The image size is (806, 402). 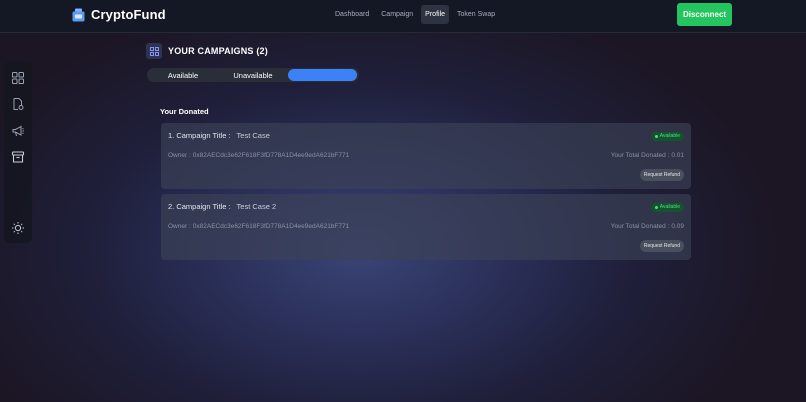 I want to click on document-settings-icon, so click(x=18, y=104).